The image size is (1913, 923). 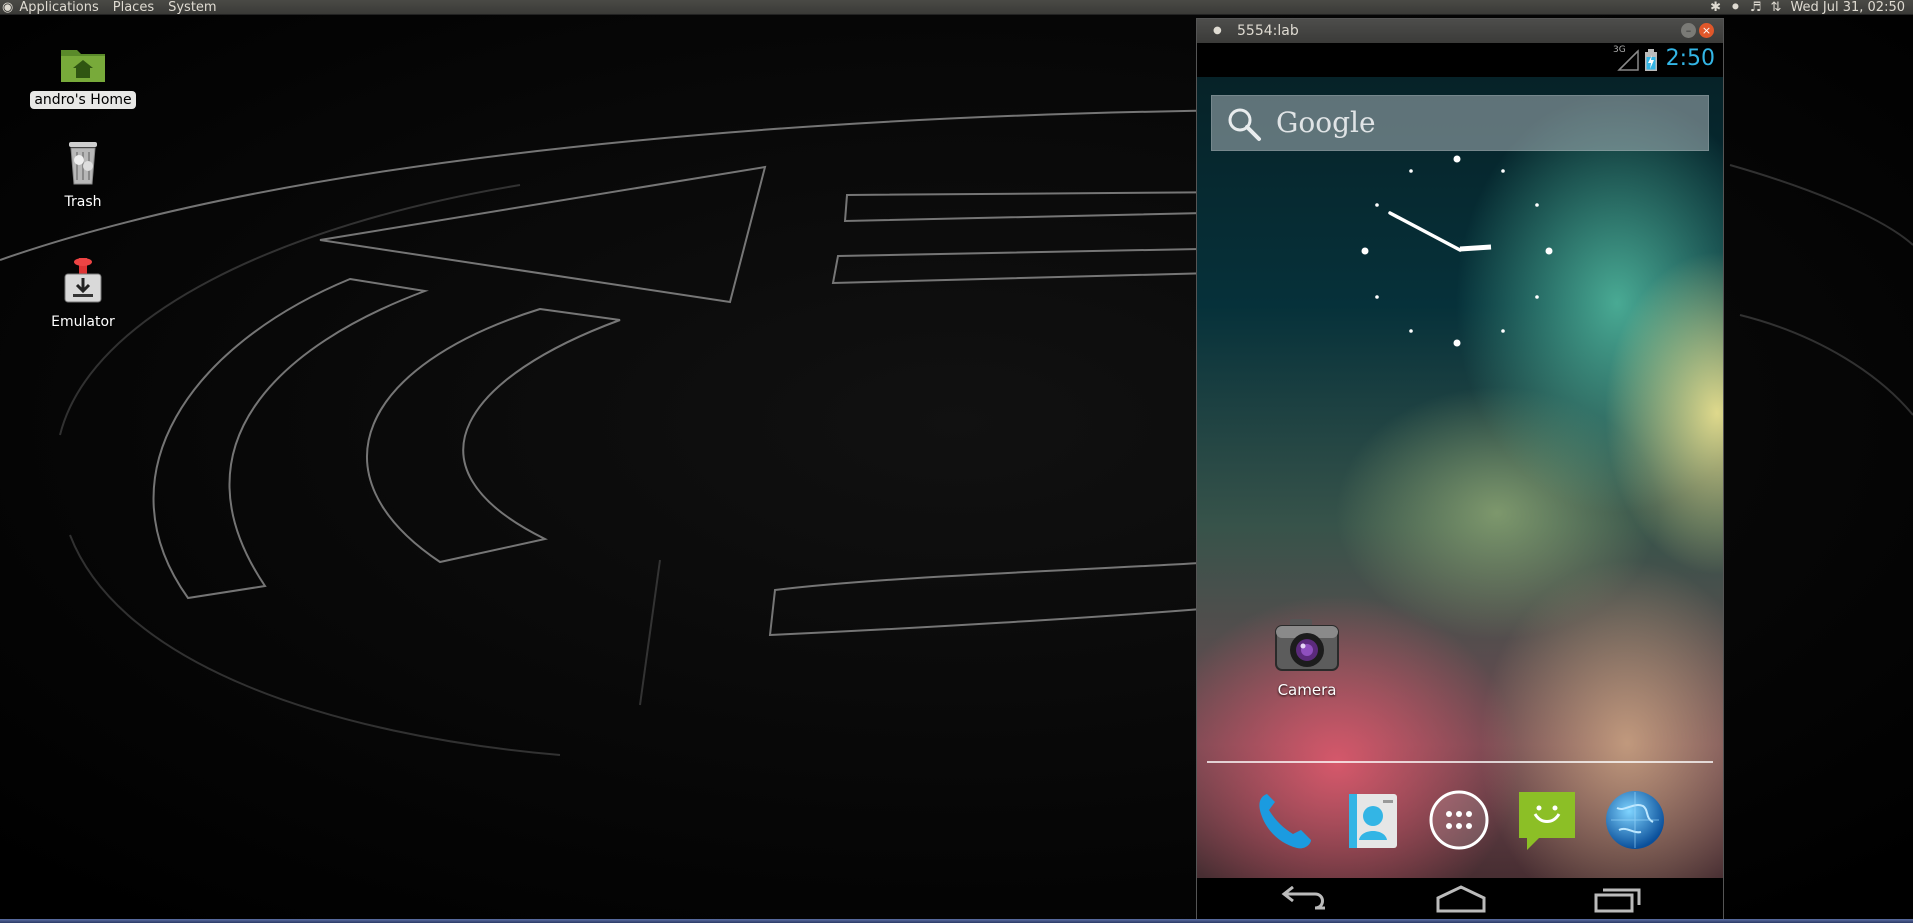 I want to click on browser-icon, so click(x=1635, y=820).